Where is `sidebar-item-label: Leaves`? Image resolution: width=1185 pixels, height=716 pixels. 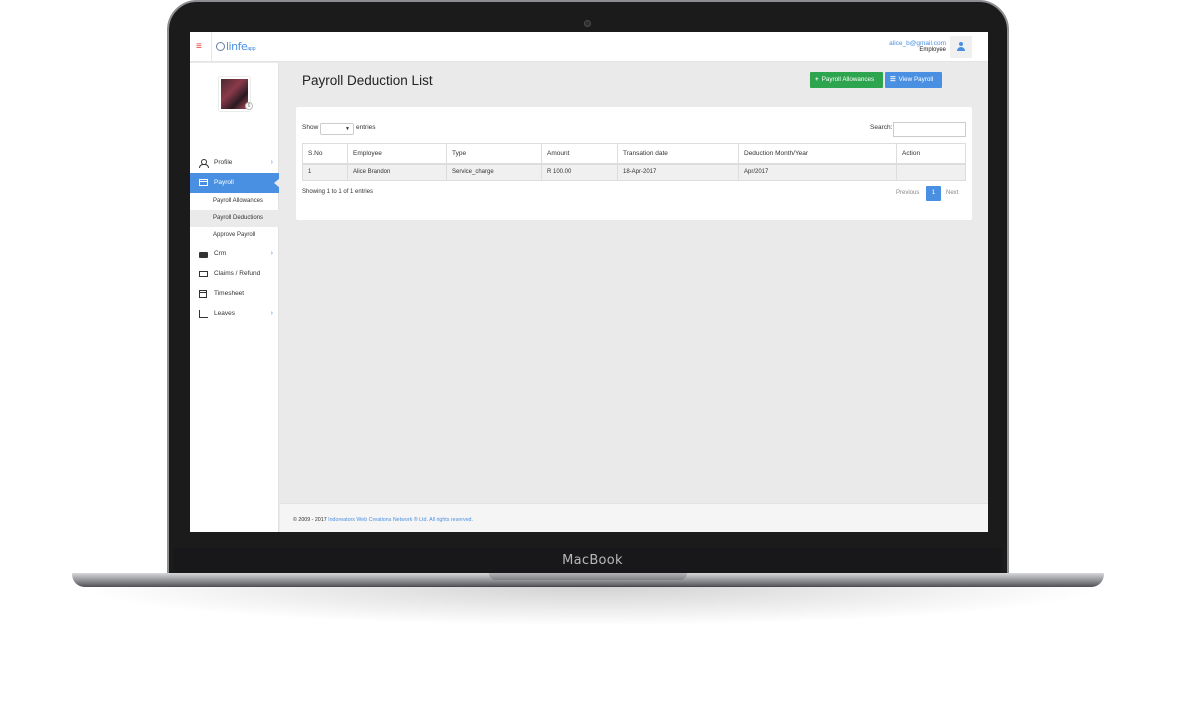 sidebar-item-label: Leaves is located at coordinates (224, 313).